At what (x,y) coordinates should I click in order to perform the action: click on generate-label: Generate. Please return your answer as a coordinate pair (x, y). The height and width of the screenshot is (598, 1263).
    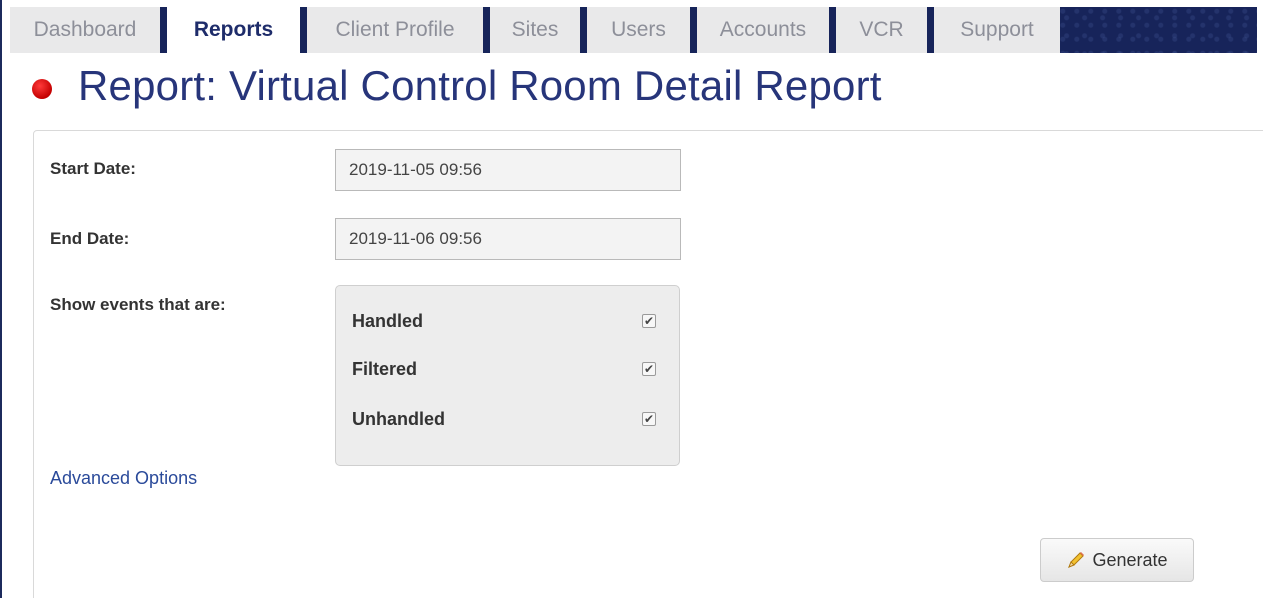
    Looking at the image, I should click on (1130, 559).